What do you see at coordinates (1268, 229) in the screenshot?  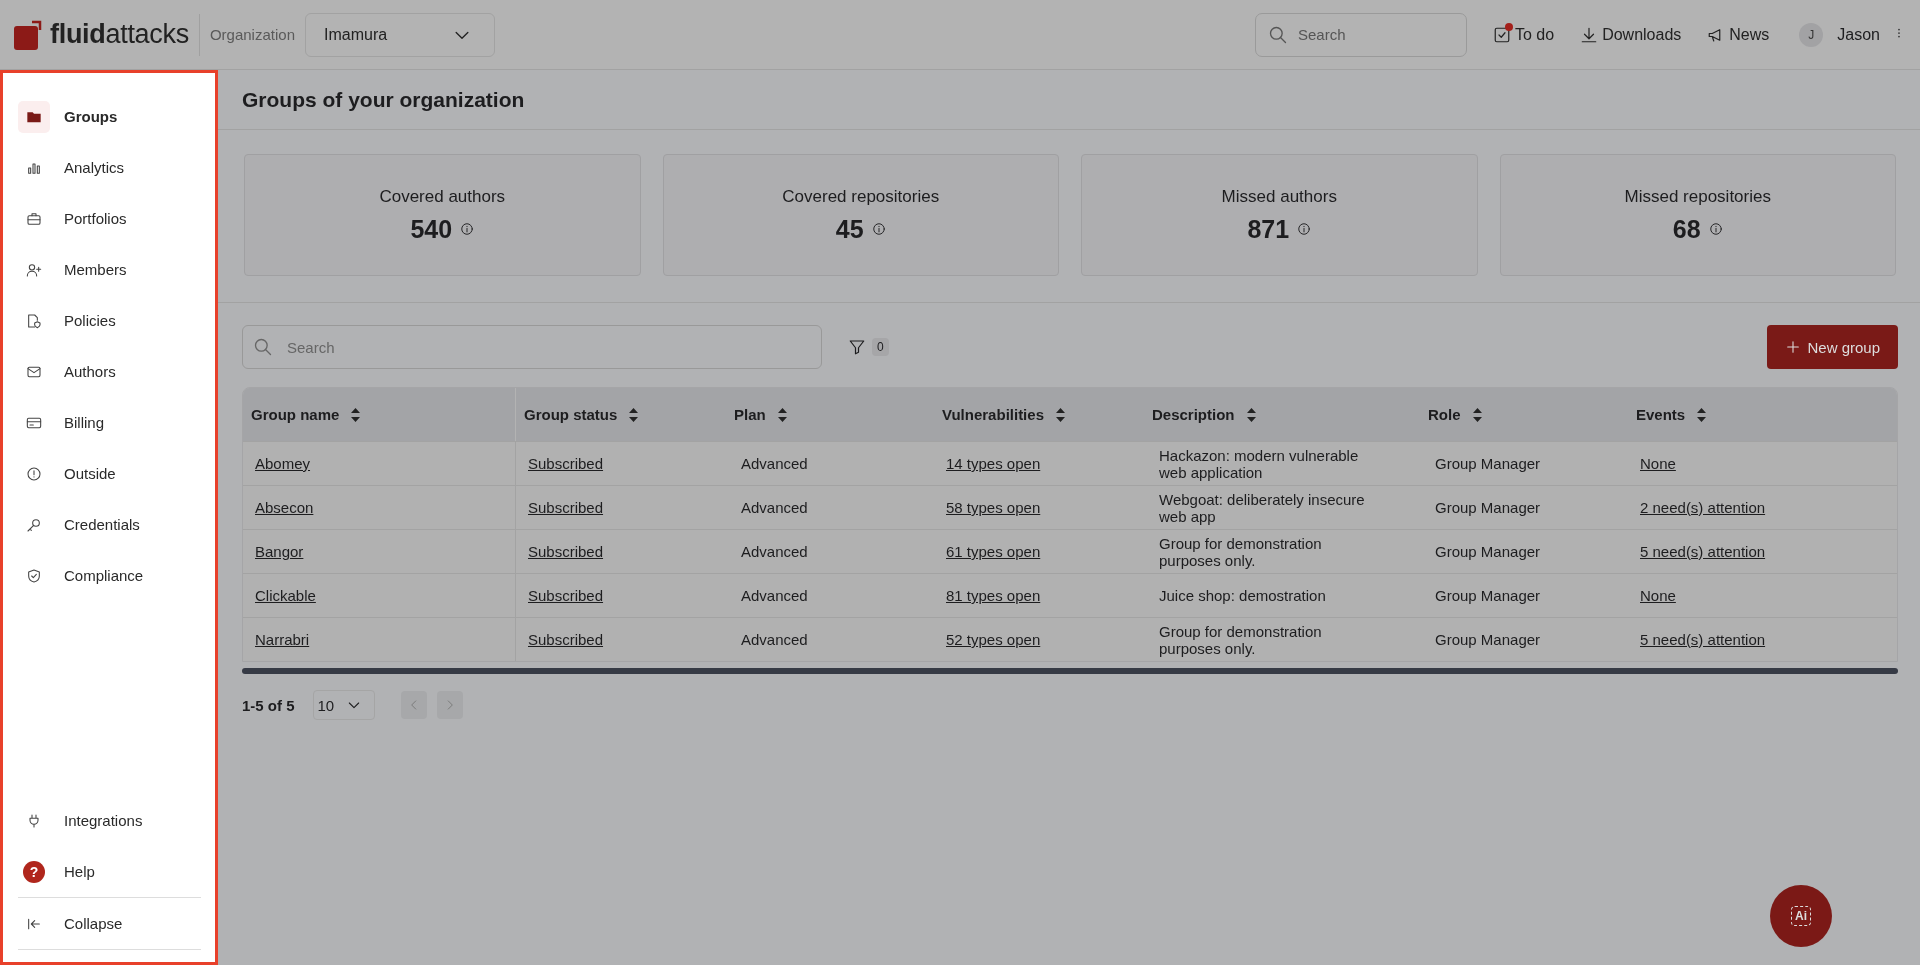 I see `stat-value: 871` at bounding box center [1268, 229].